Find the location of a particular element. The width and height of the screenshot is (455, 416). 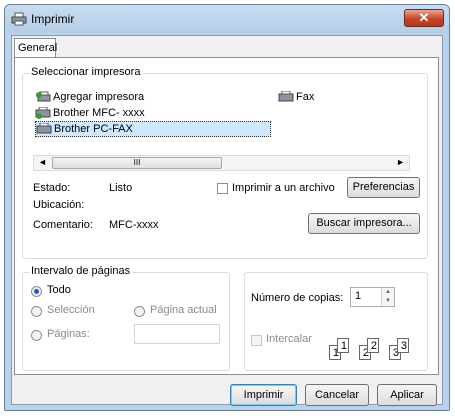

tab-general: General is located at coordinates (35, 48).